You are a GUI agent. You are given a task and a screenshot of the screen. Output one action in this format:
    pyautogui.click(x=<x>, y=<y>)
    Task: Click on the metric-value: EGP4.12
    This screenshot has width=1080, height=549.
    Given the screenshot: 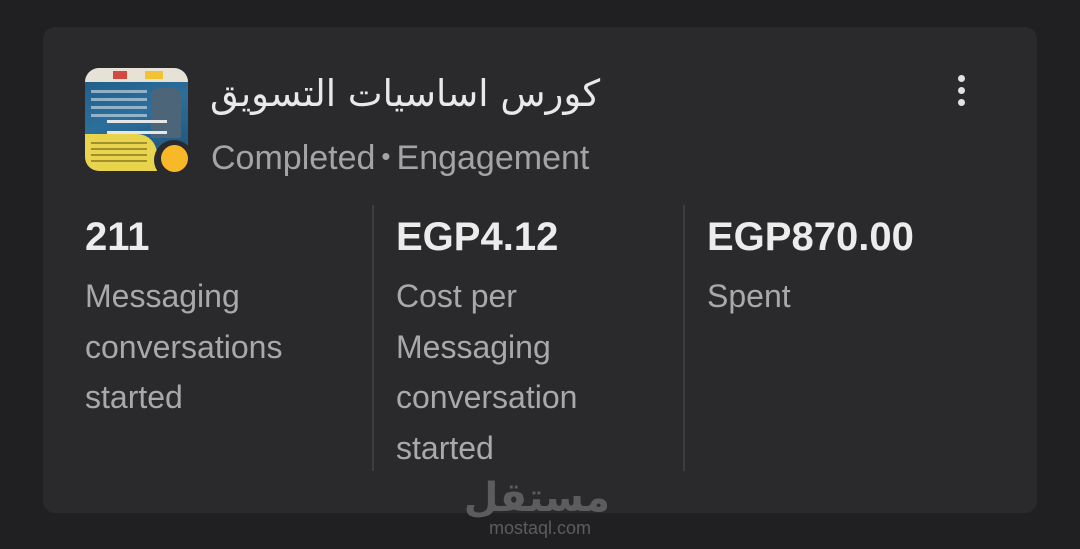 What is the action you would take?
    pyautogui.click(x=477, y=237)
    